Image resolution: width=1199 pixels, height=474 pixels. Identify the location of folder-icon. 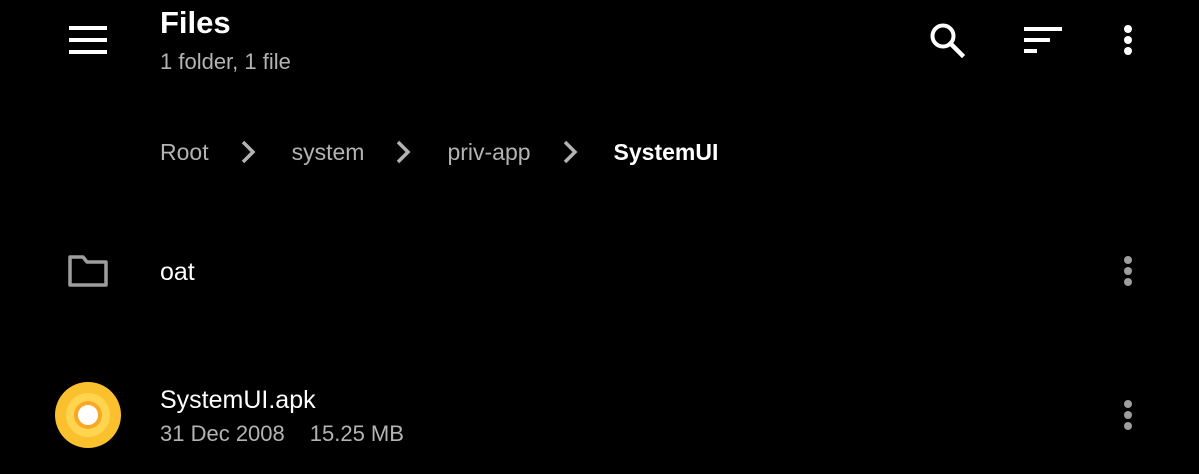
(88, 271).